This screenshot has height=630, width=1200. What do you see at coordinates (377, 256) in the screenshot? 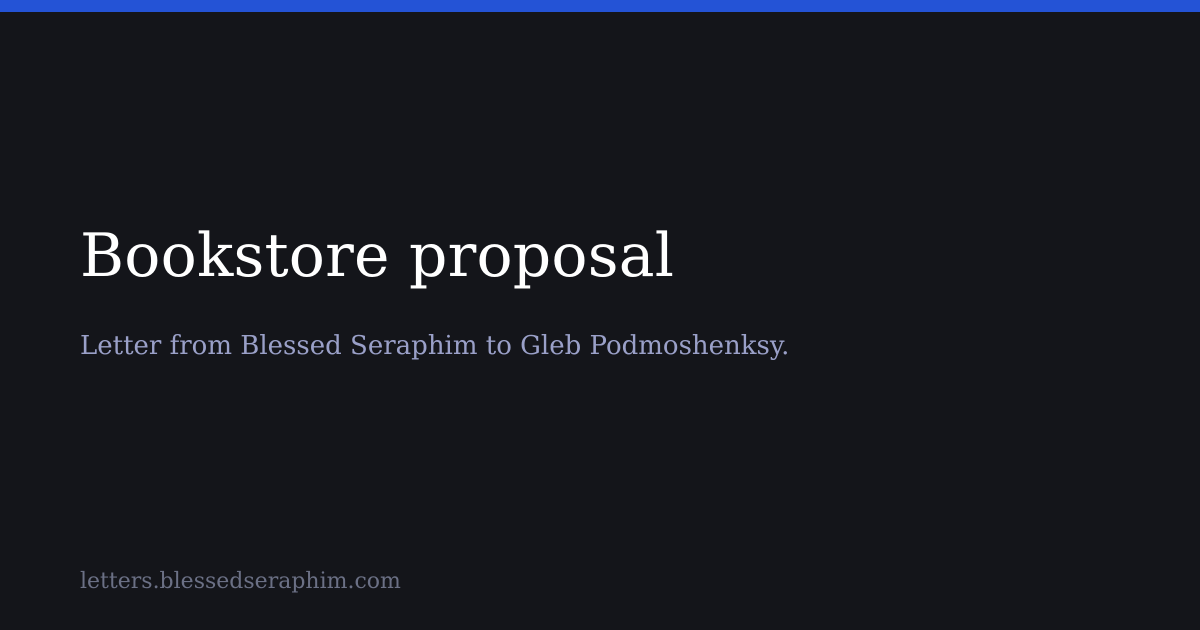
I see `page-title: Bookstore proposal` at bounding box center [377, 256].